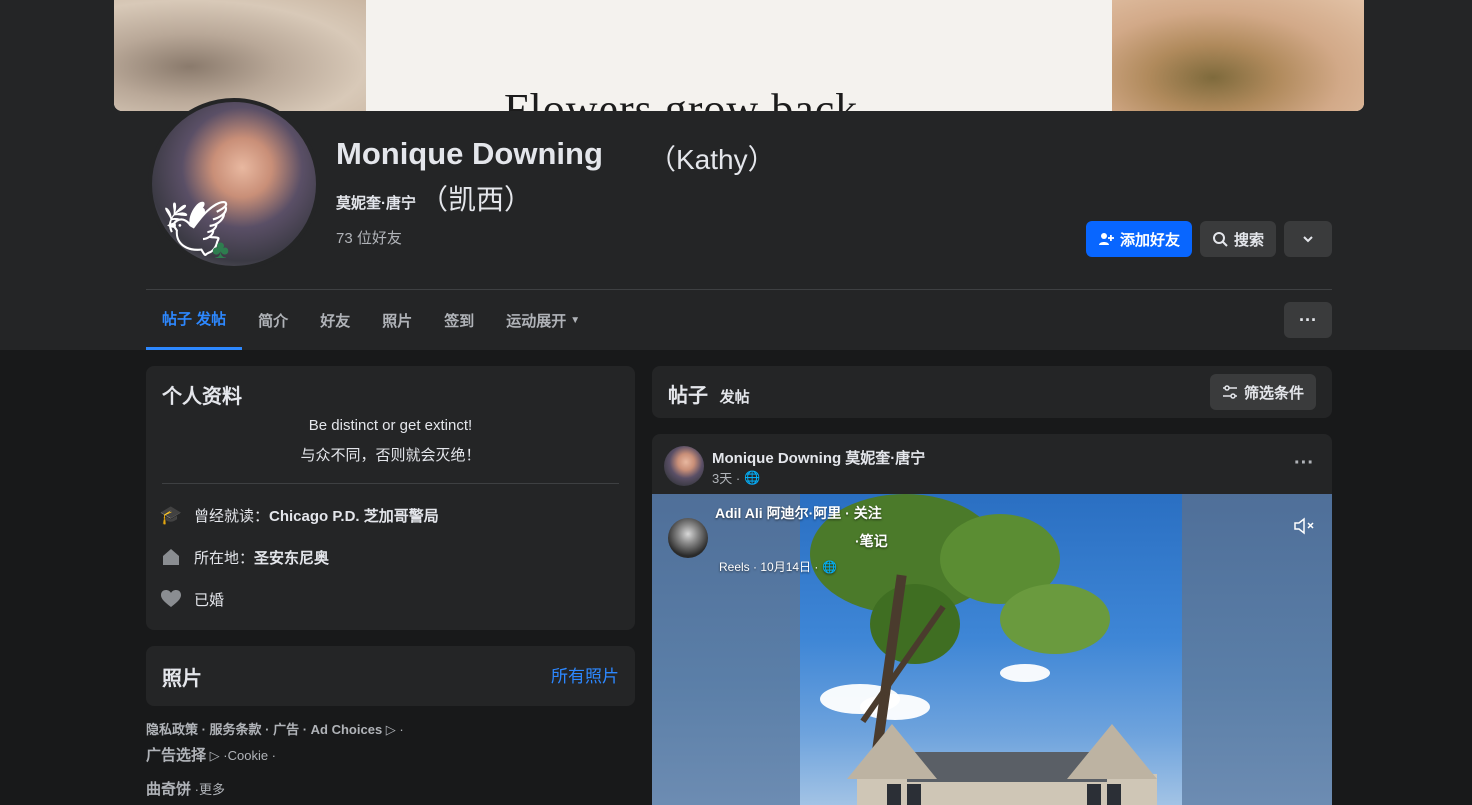  What do you see at coordinates (688, 538) in the screenshot?
I see `reel-author-avatar` at bounding box center [688, 538].